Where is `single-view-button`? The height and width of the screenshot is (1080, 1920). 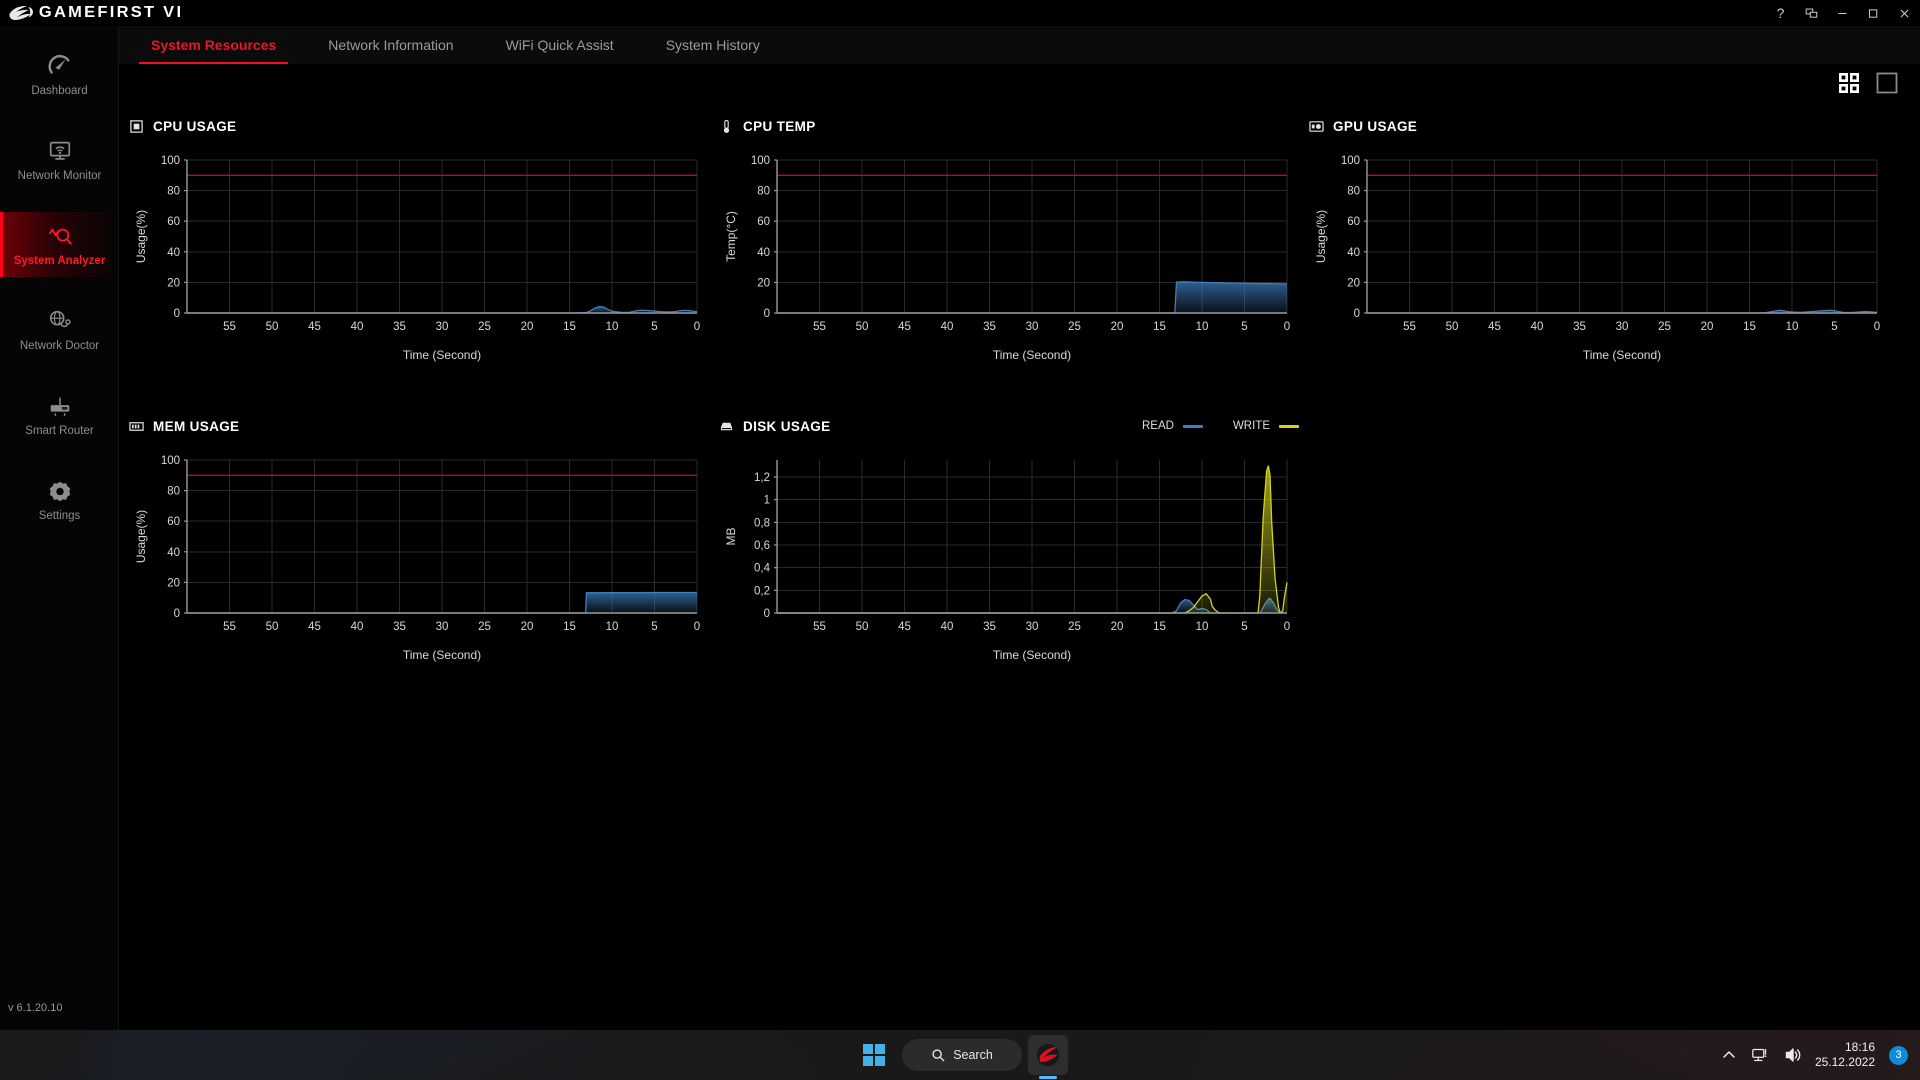 single-view-button is located at coordinates (1887, 83).